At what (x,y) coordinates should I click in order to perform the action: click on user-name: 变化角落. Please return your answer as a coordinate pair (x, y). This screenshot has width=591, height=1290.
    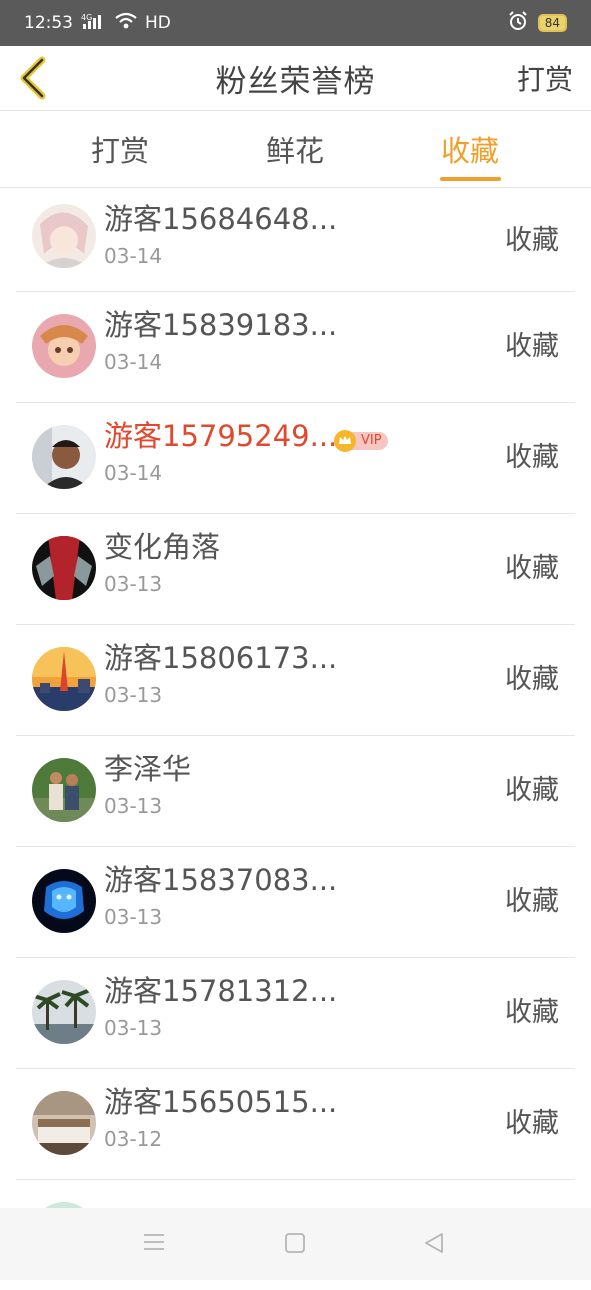
    Looking at the image, I should click on (162, 547).